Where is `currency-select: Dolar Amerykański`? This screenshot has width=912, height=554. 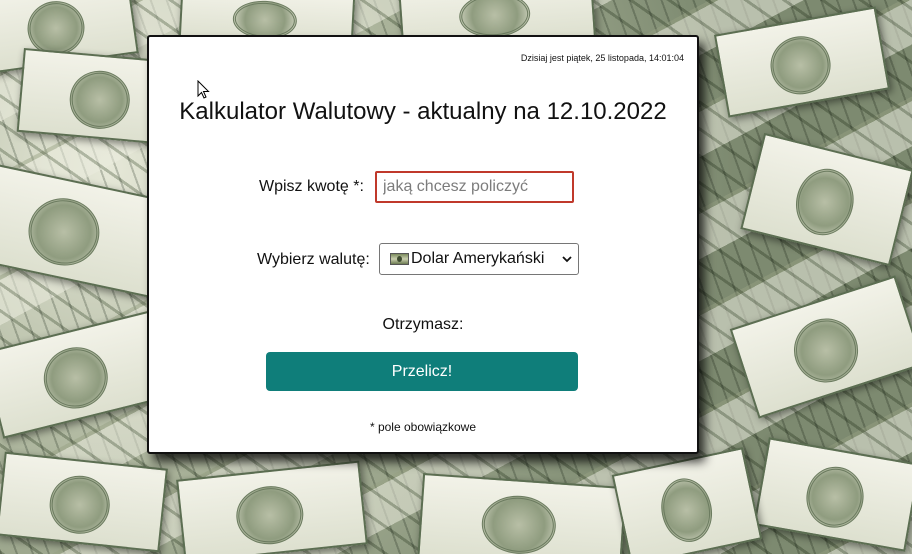 currency-select: Dolar Amerykański is located at coordinates (479, 259).